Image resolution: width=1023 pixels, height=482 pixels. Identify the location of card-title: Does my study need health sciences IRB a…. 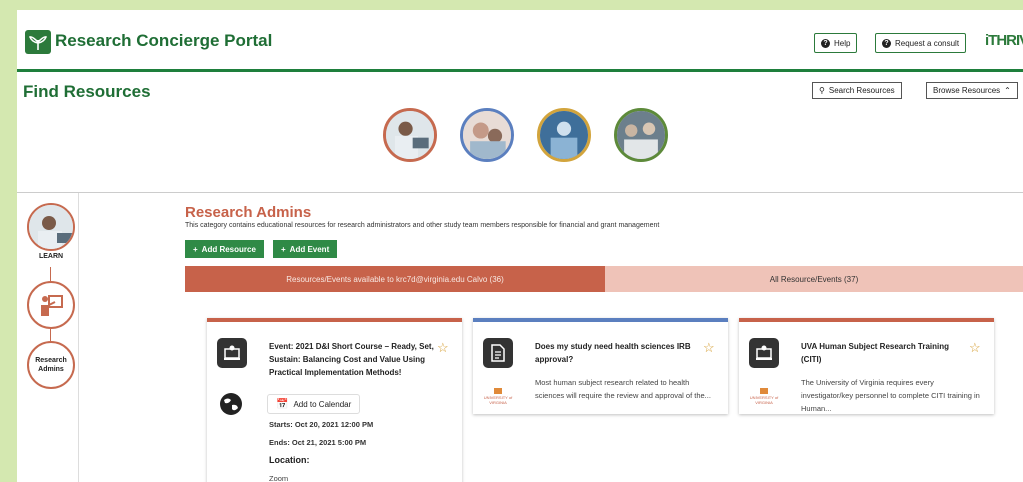
(617, 353).